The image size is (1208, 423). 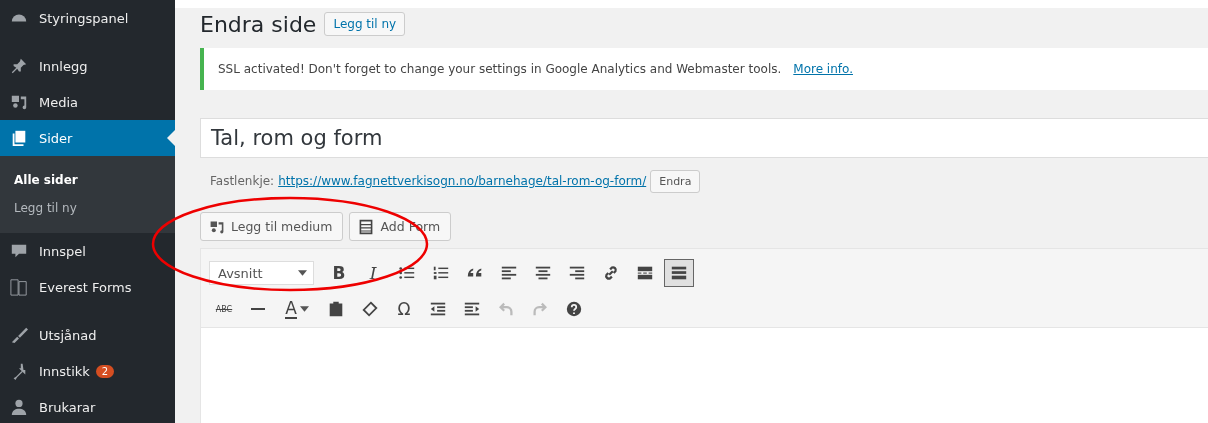 What do you see at coordinates (472, 309) in the screenshot?
I see `indent-icon` at bounding box center [472, 309].